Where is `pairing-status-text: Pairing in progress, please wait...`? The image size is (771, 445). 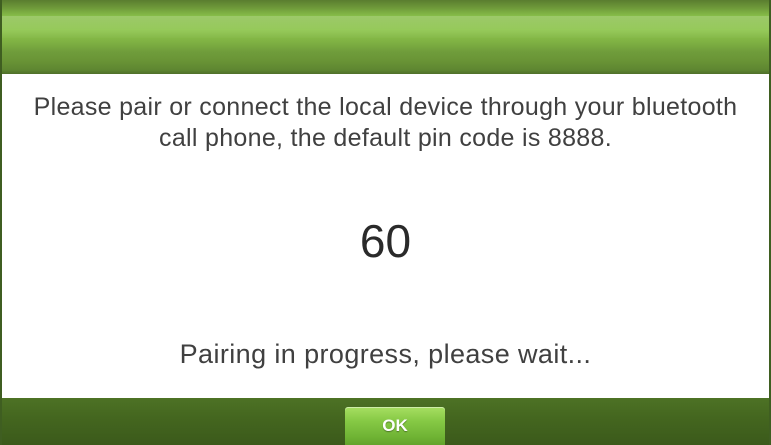 pairing-status-text: Pairing in progress, please wait... is located at coordinates (385, 354).